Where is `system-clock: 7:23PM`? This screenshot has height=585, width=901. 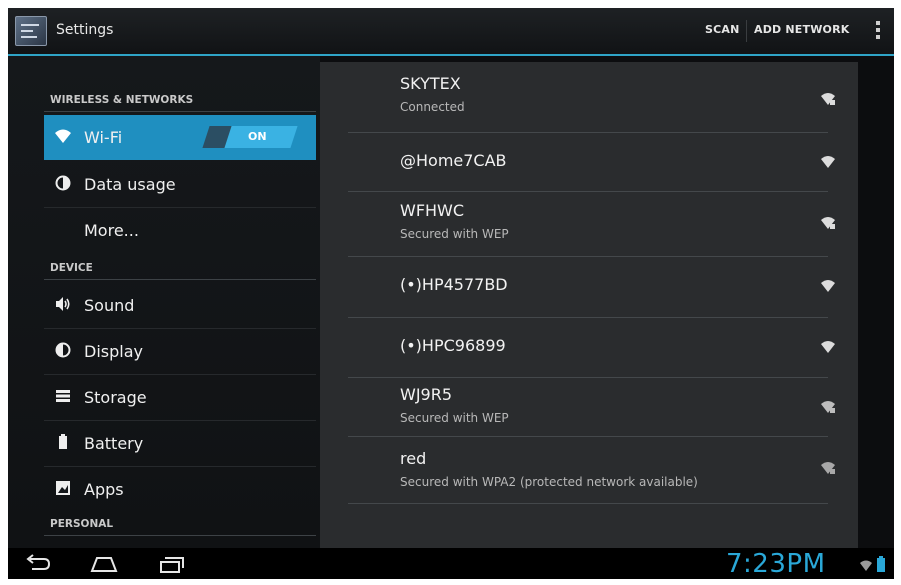
system-clock: 7:23PM is located at coordinates (776, 564).